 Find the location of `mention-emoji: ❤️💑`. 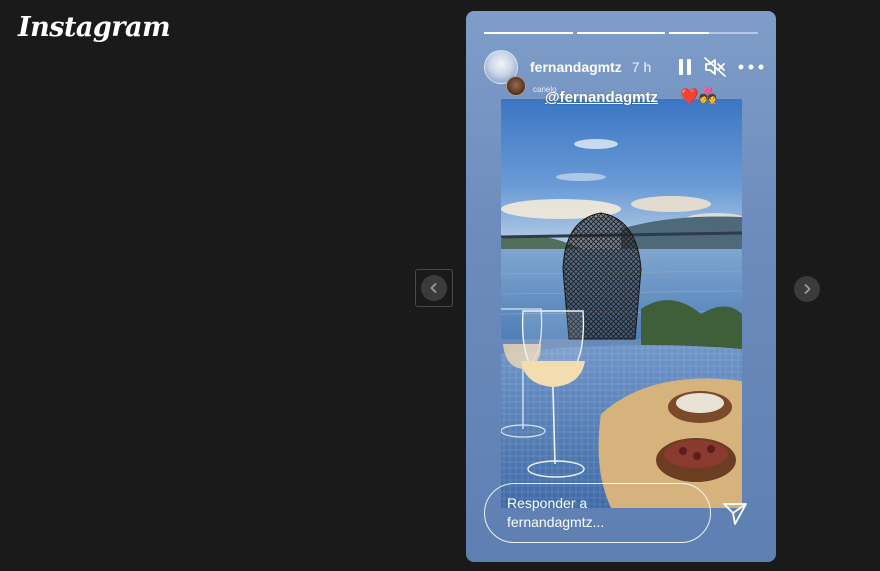

mention-emoji: ❤️💑 is located at coordinates (699, 96).